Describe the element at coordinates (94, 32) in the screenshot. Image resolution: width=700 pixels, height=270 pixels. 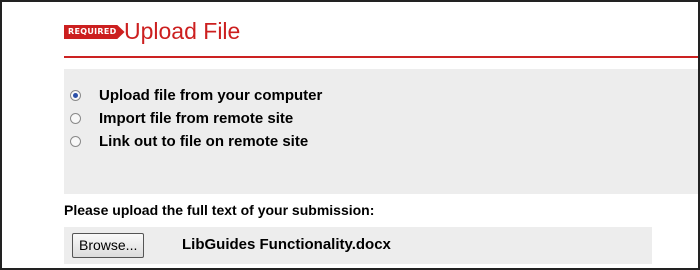
I see `required-badge: REQUIRED` at that location.